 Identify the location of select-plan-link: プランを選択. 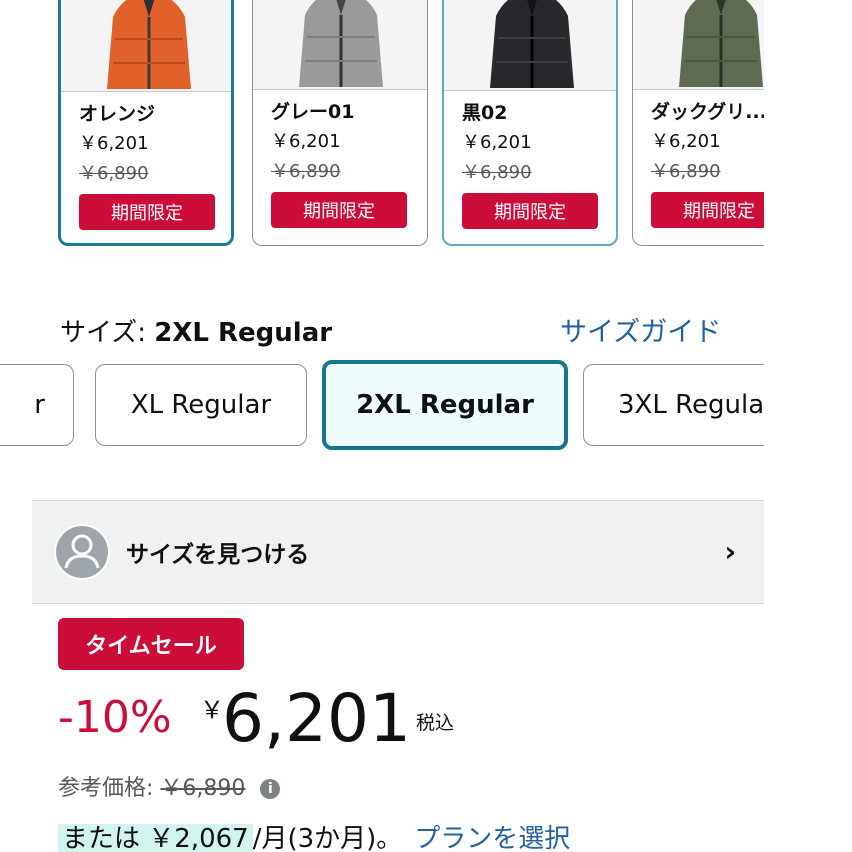
(492, 838).